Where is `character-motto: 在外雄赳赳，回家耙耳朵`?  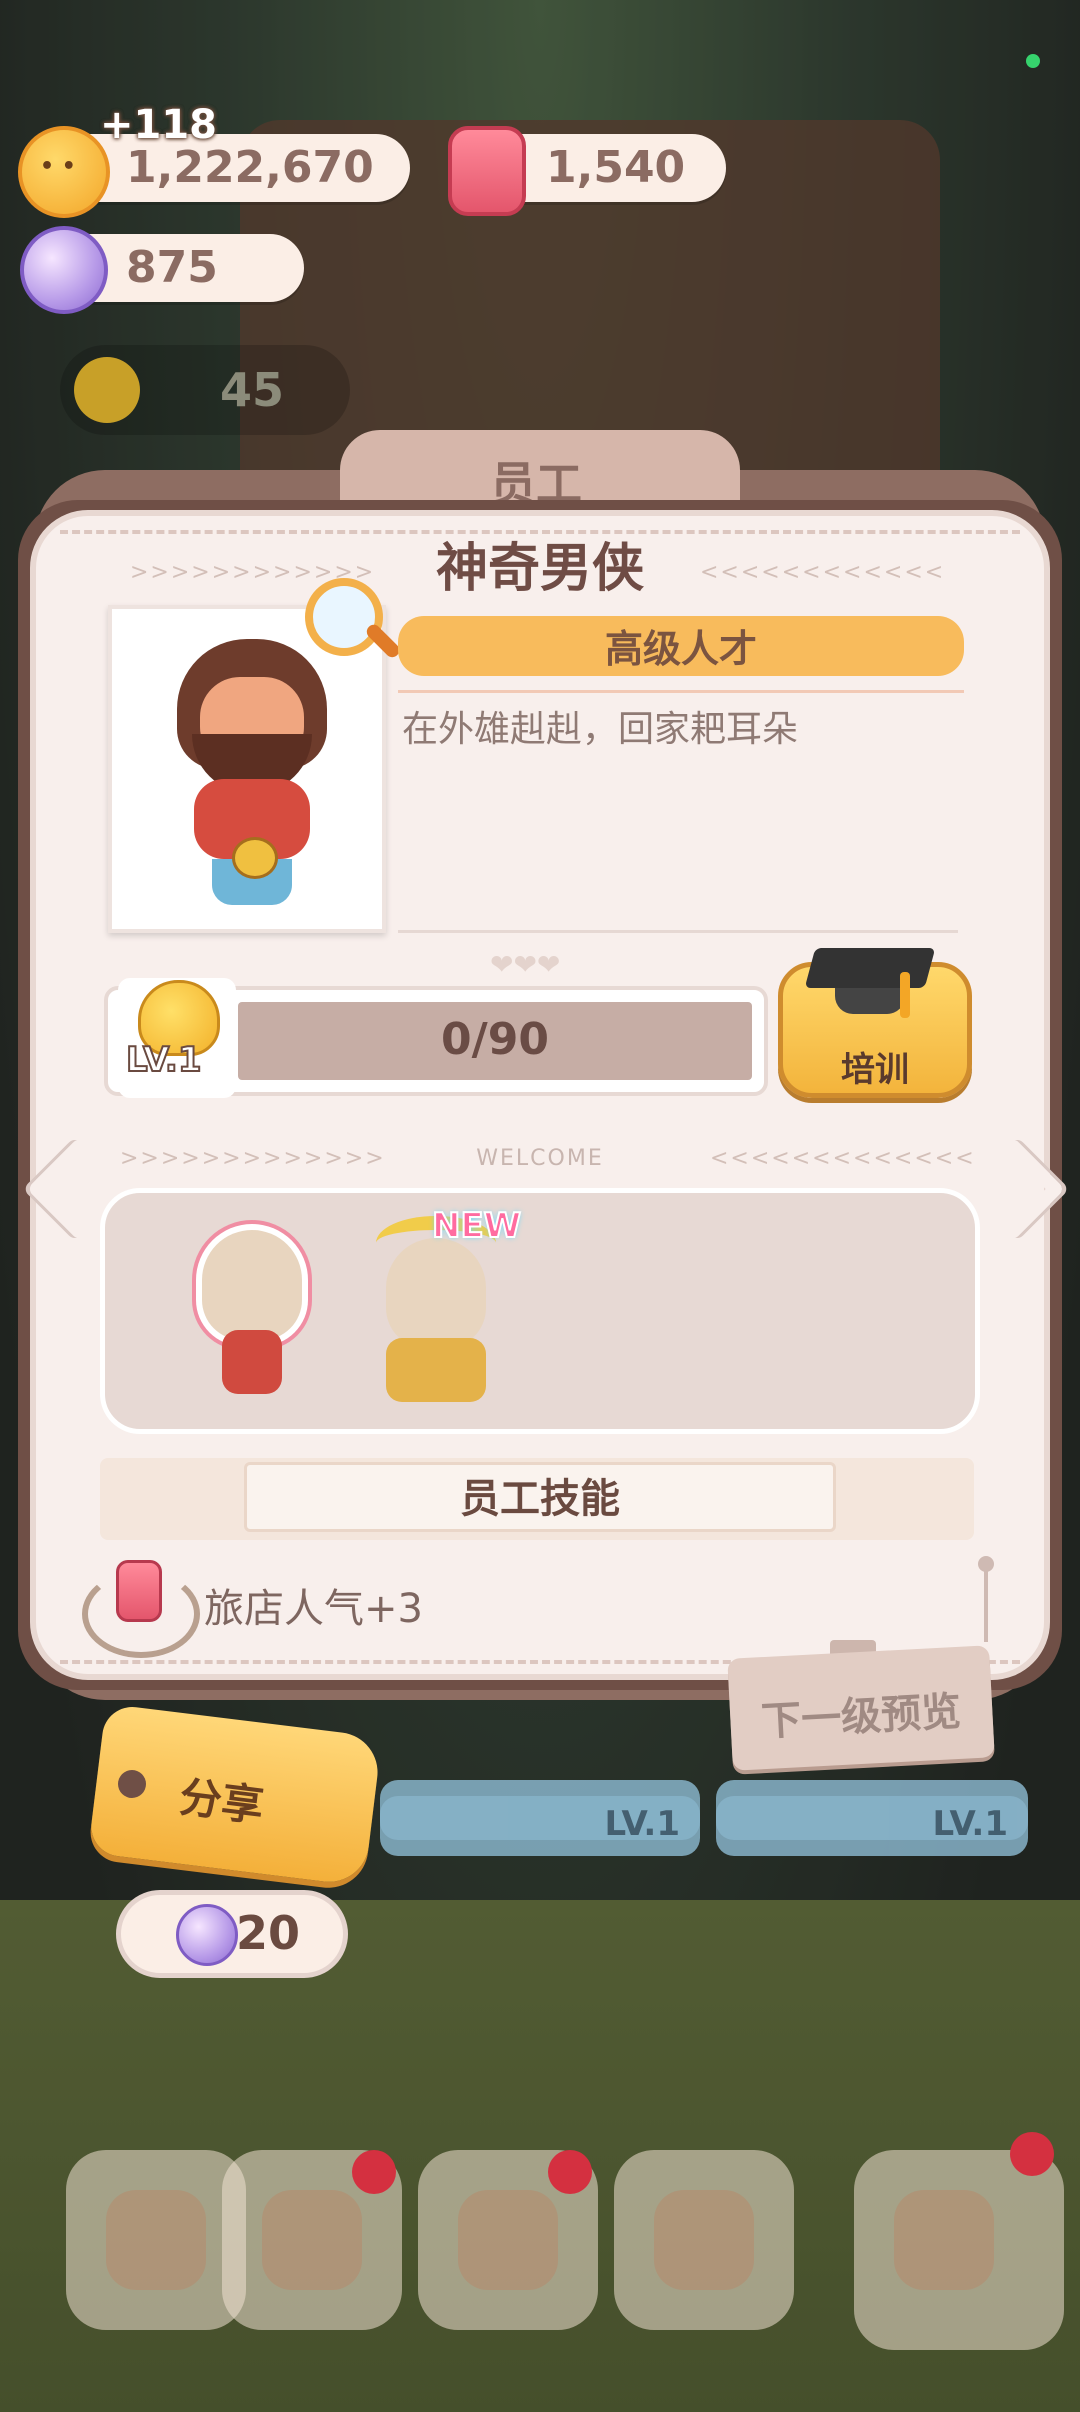
character-motto: 在外雄赳赳，回家耙耳朵 is located at coordinates (600, 729).